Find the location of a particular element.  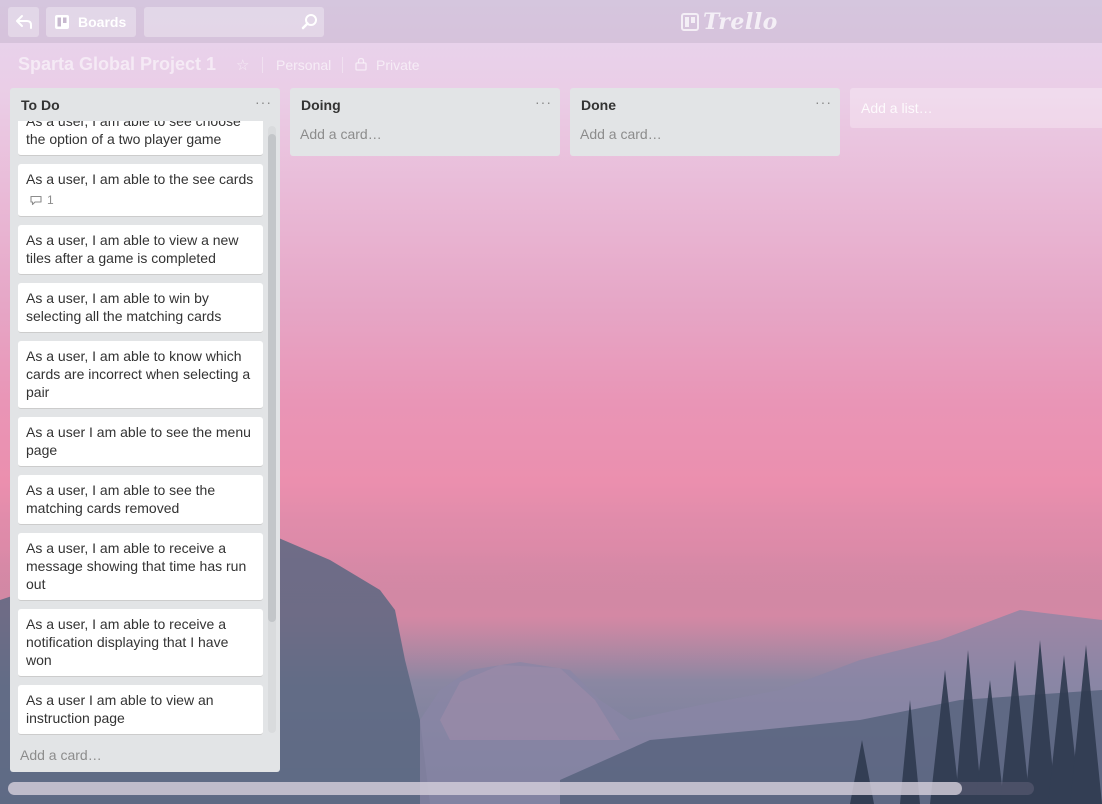

lock-icon is located at coordinates (361, 64).